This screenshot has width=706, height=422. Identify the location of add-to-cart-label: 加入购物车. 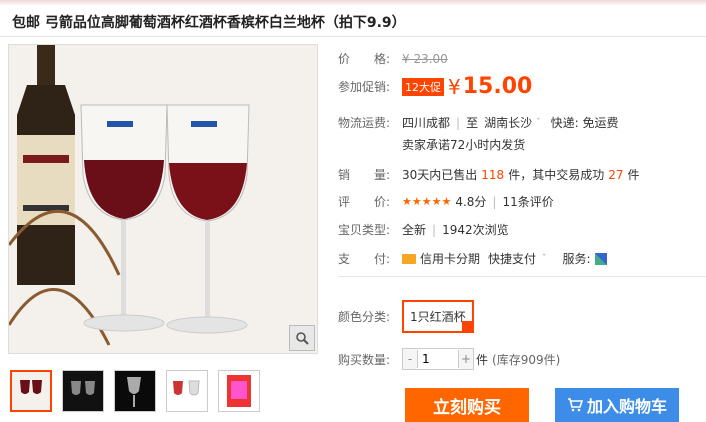
(626, 406).